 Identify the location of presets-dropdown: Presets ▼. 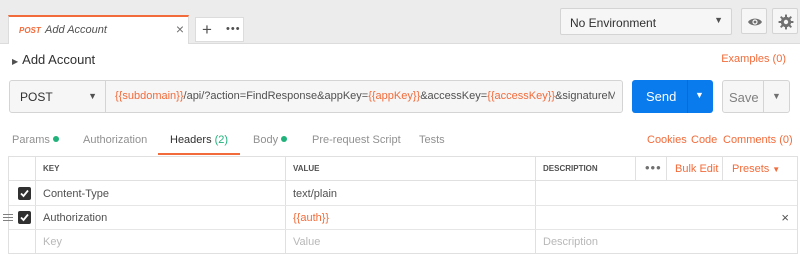
(756, 169).